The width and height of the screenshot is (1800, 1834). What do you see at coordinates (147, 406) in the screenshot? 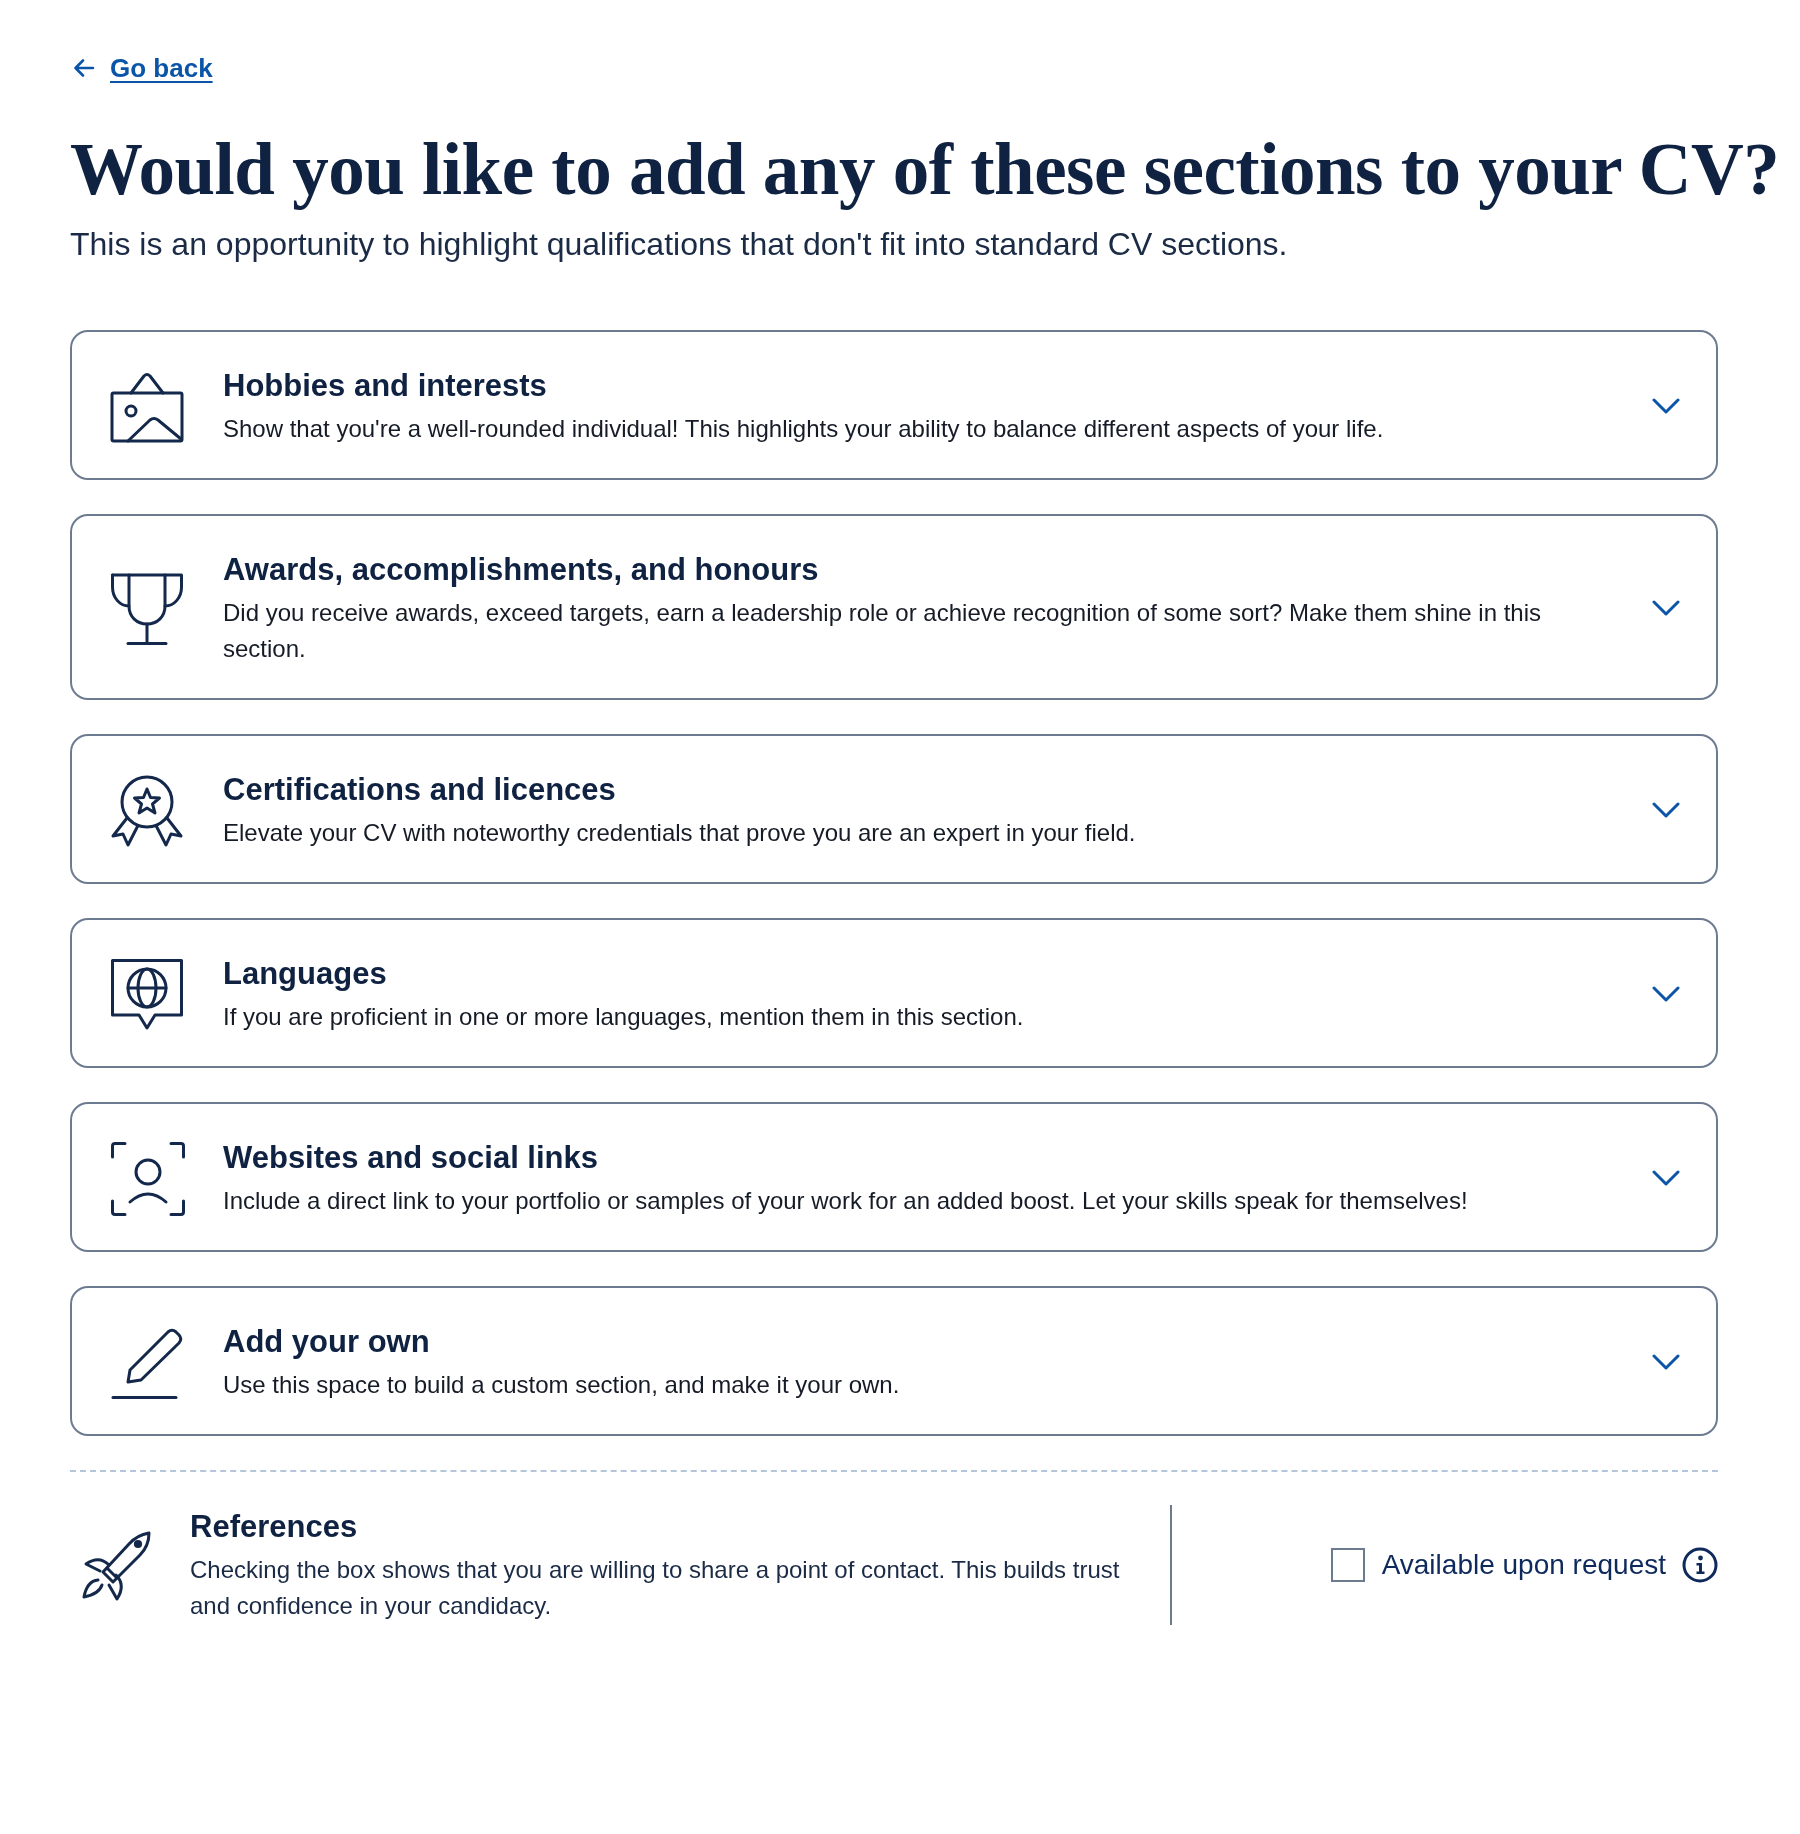
I see `framed-picture-icon` at bounding box center [147, 406].